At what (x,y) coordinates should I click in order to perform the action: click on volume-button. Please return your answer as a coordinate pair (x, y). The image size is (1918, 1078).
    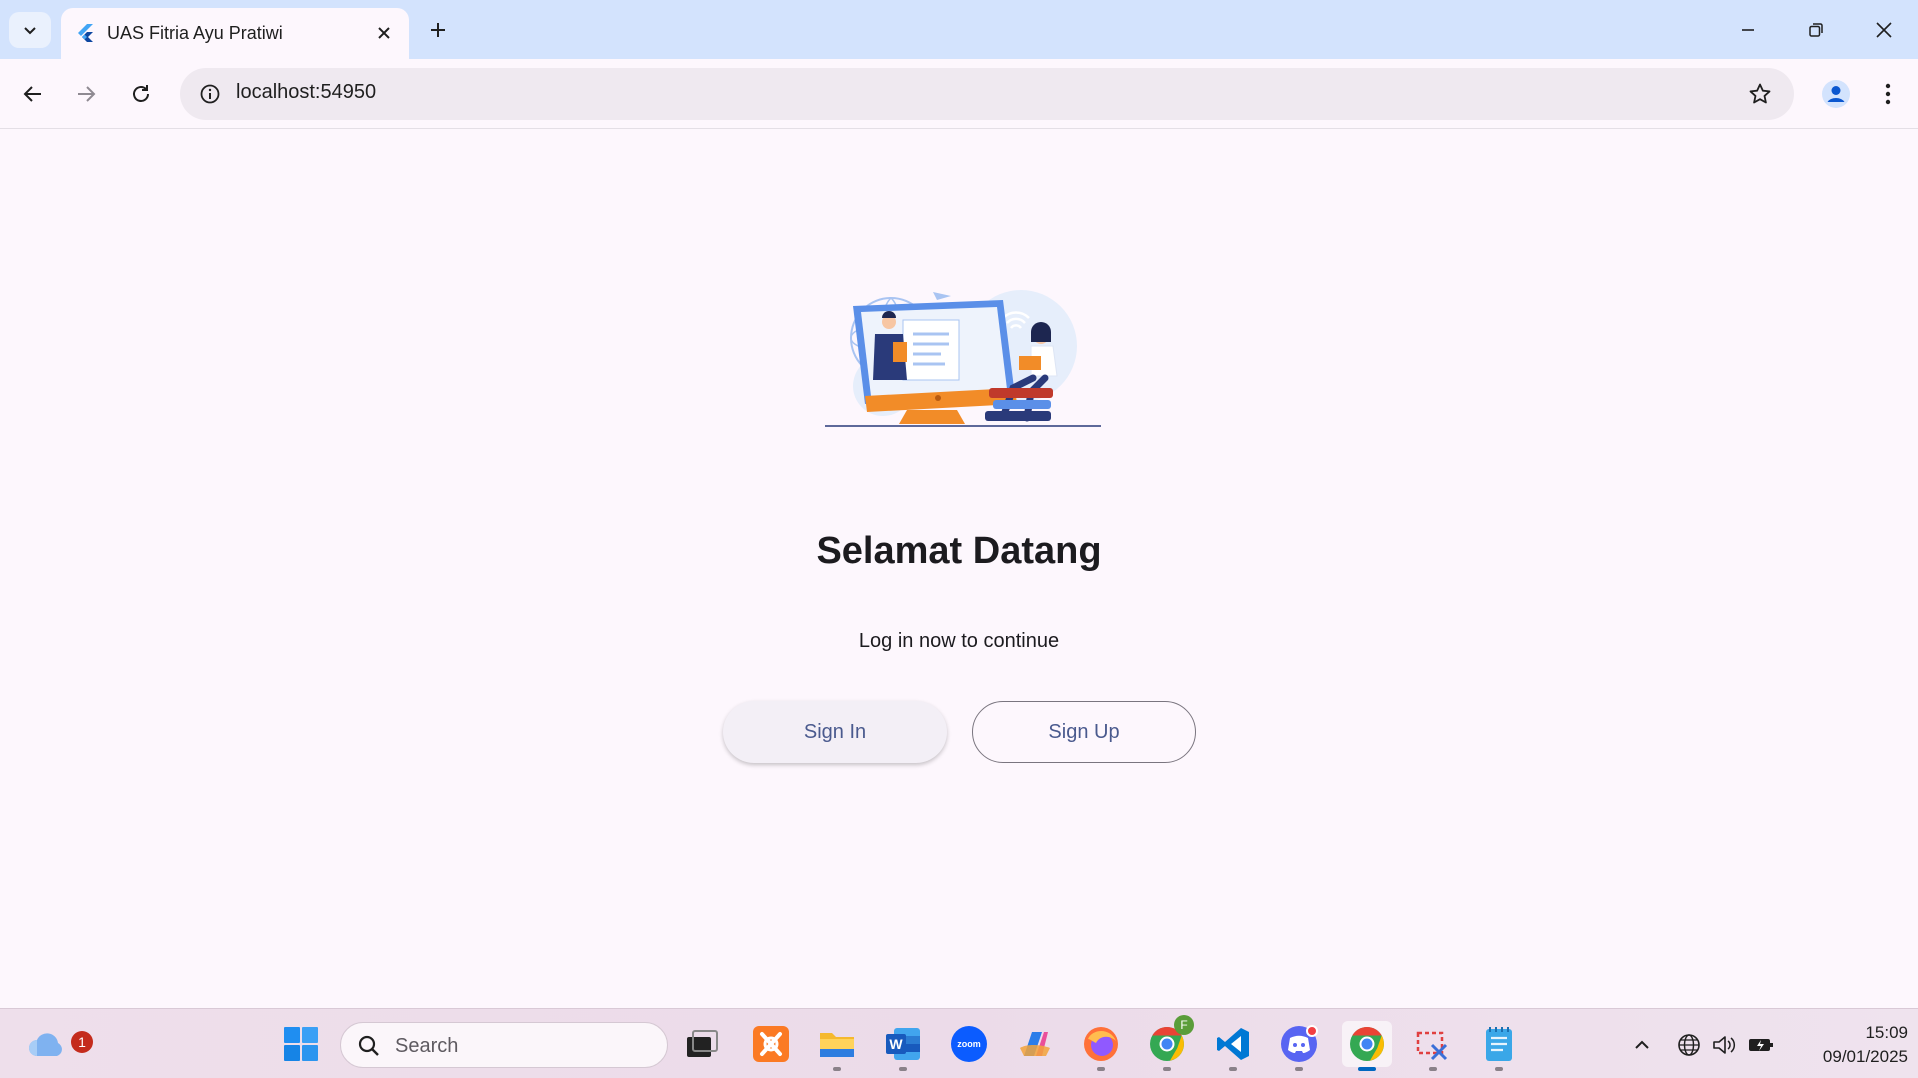
    Looking at the image, I should click on (1724, 1045).